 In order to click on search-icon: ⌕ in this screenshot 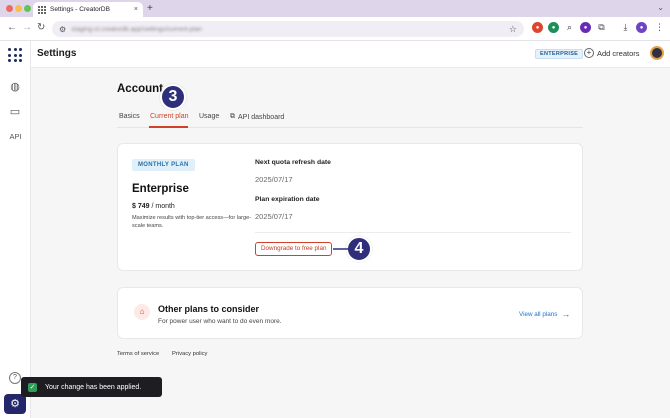, I will do `click(569, 27)`.